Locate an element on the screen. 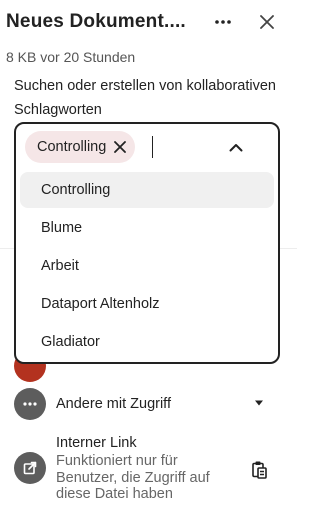 This screenshot has height=521, width=320. internal-link-title: Interner Link is located at coordinates (96, 443).